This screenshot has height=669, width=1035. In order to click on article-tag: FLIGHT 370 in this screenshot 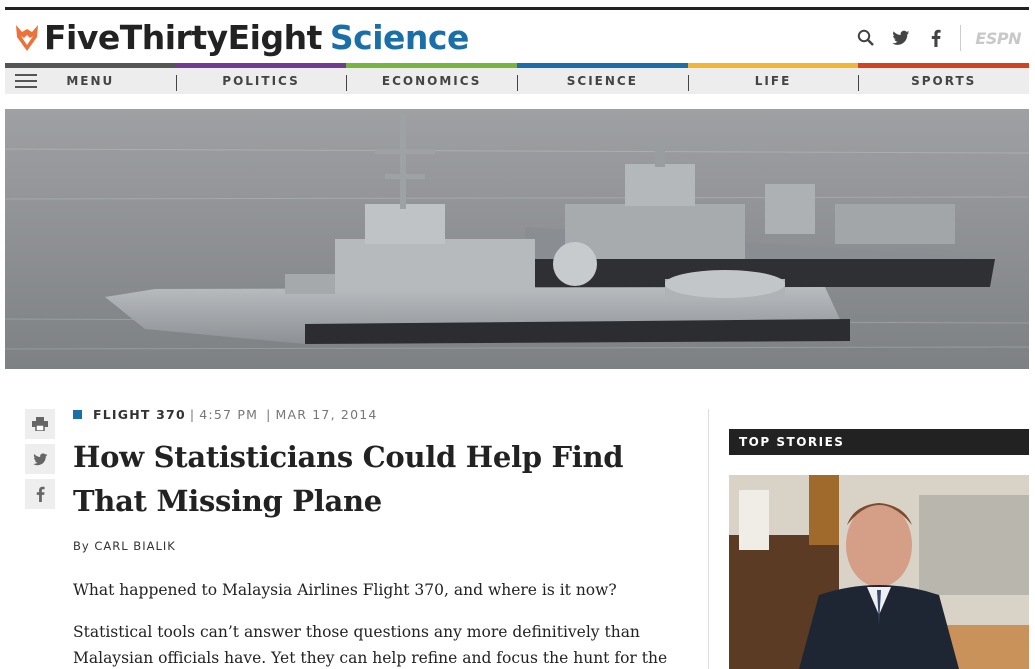, I will do `click(139, 414)`.